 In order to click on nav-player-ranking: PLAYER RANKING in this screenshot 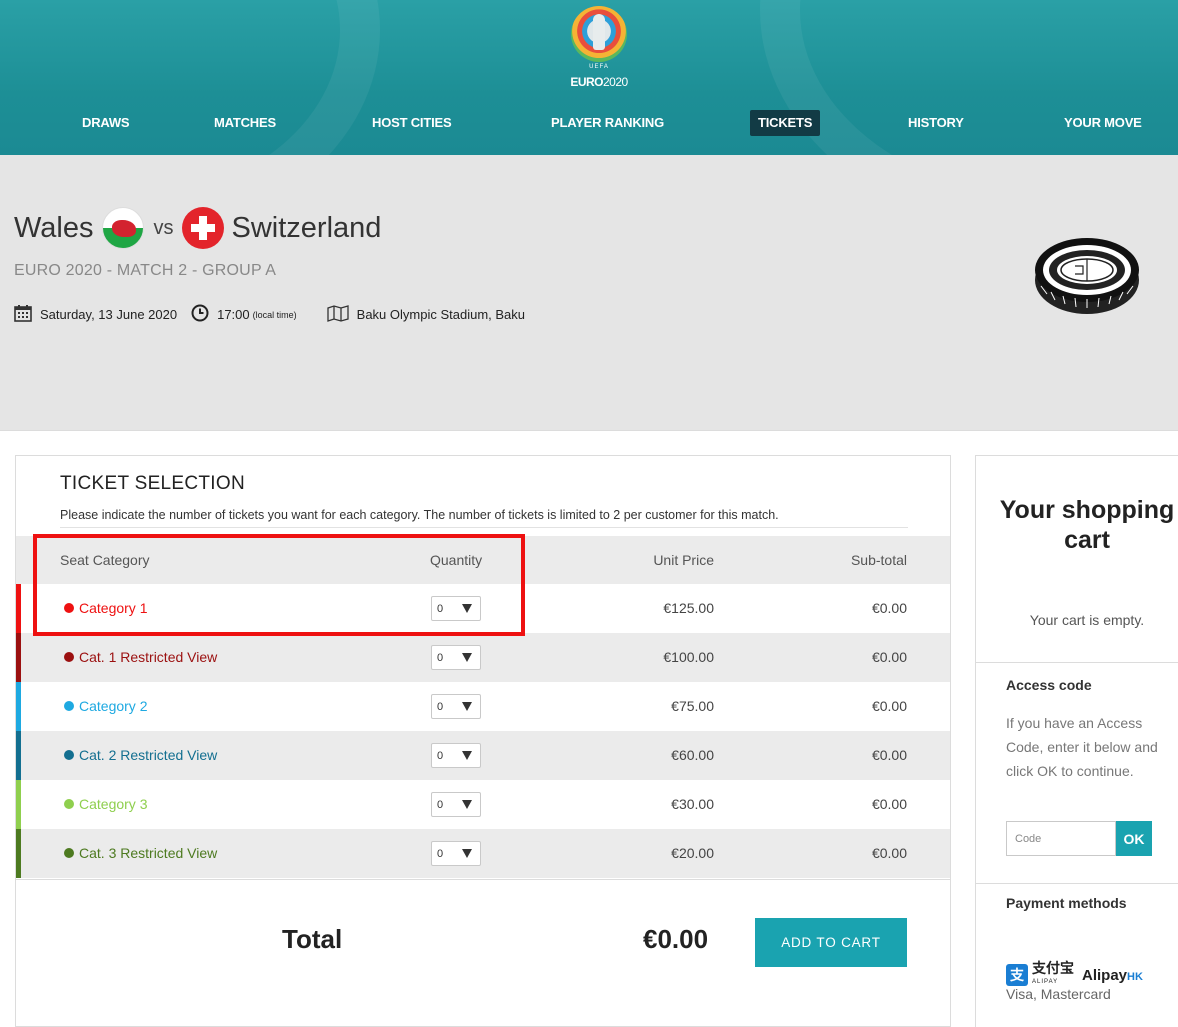, I will do `click(607, 123)`.